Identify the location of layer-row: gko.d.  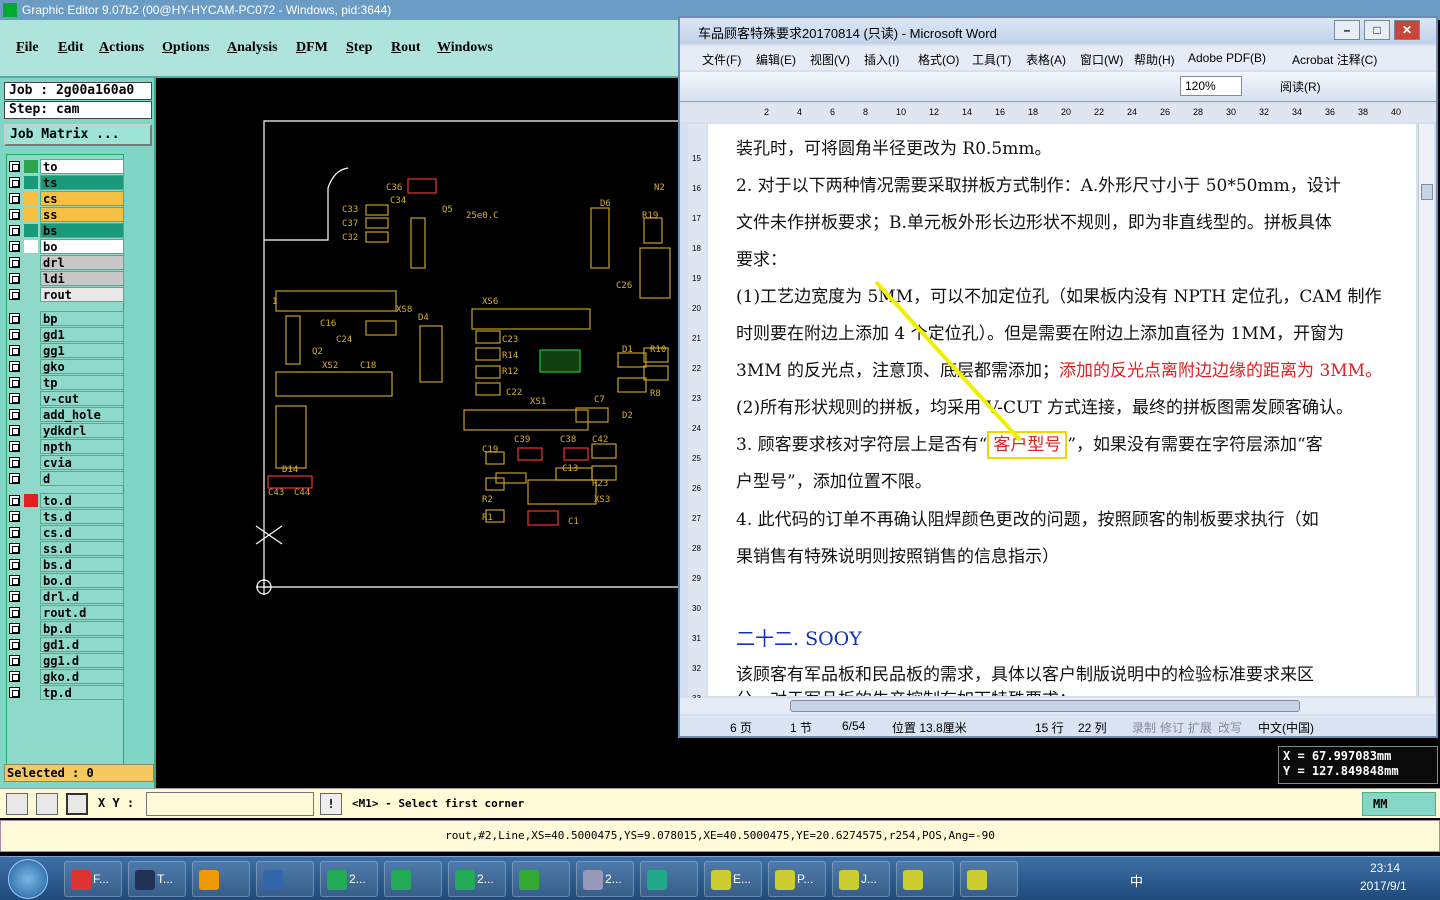
(66, 676).